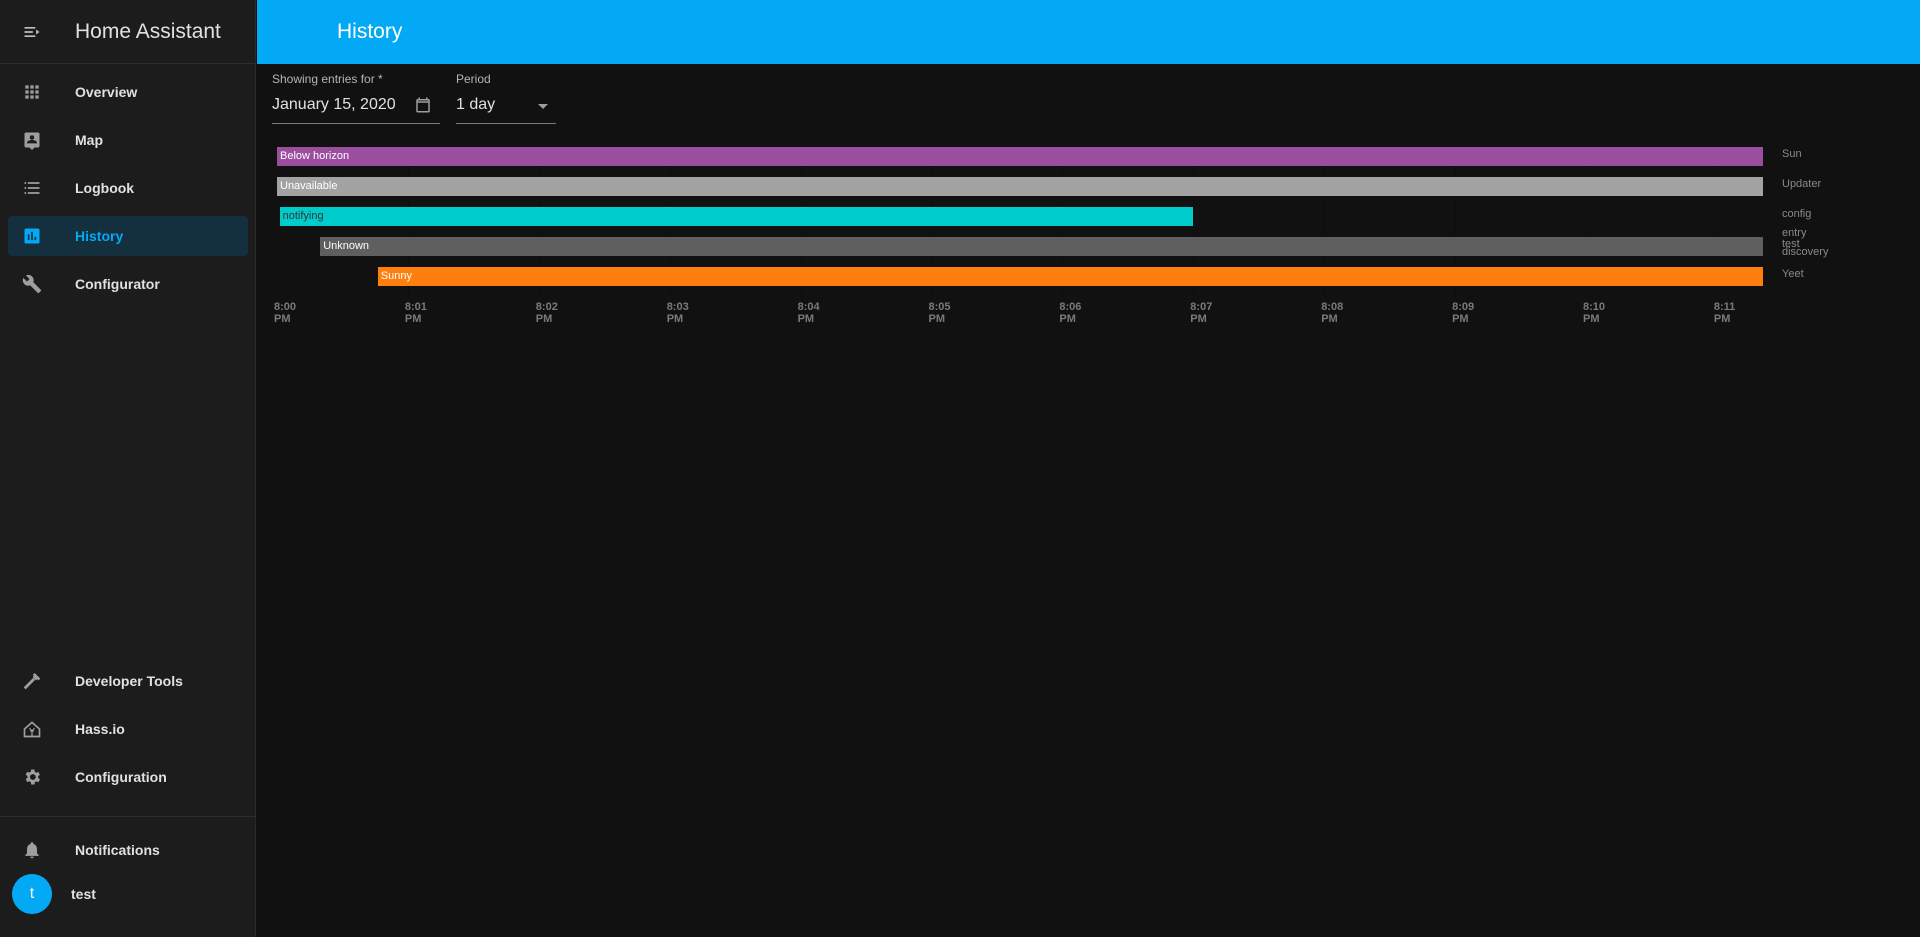 The width and height of the screenshot is (1920, 937). What do you see at coordinates (327, 79) in the screenshot?
I see `date-field-label: Showing entries for *` at bounding box center [327, 79].